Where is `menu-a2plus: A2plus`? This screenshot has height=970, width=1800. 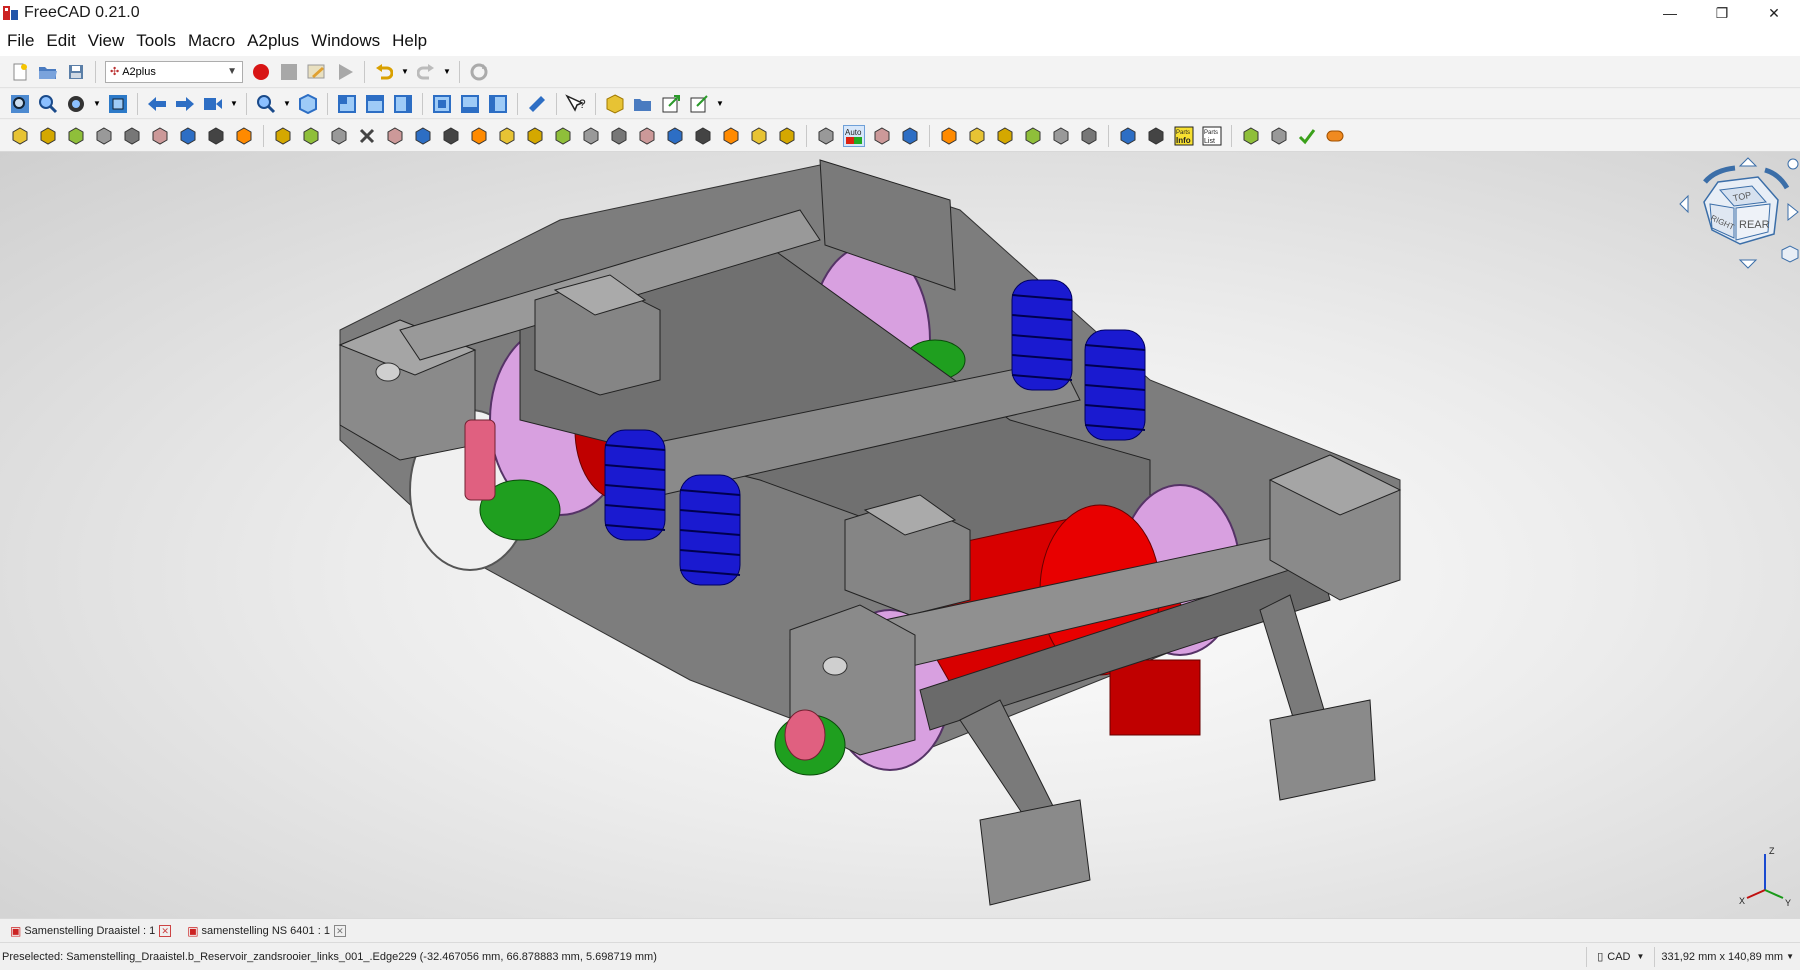
menu-a2plus: A2plus is located at coordinates (273, 41).